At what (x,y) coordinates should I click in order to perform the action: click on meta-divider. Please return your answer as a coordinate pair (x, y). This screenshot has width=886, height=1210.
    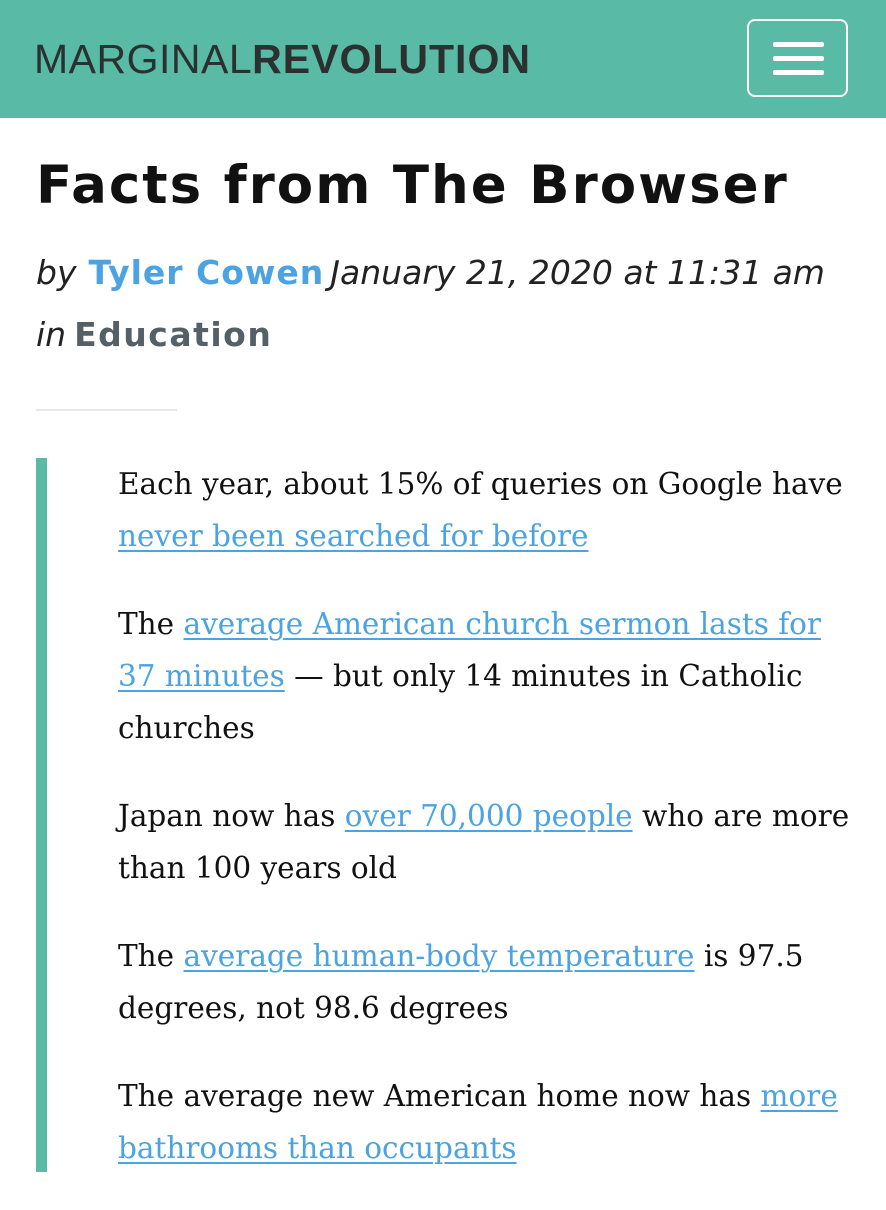
    Looking at the image, I should click on (106, 410).